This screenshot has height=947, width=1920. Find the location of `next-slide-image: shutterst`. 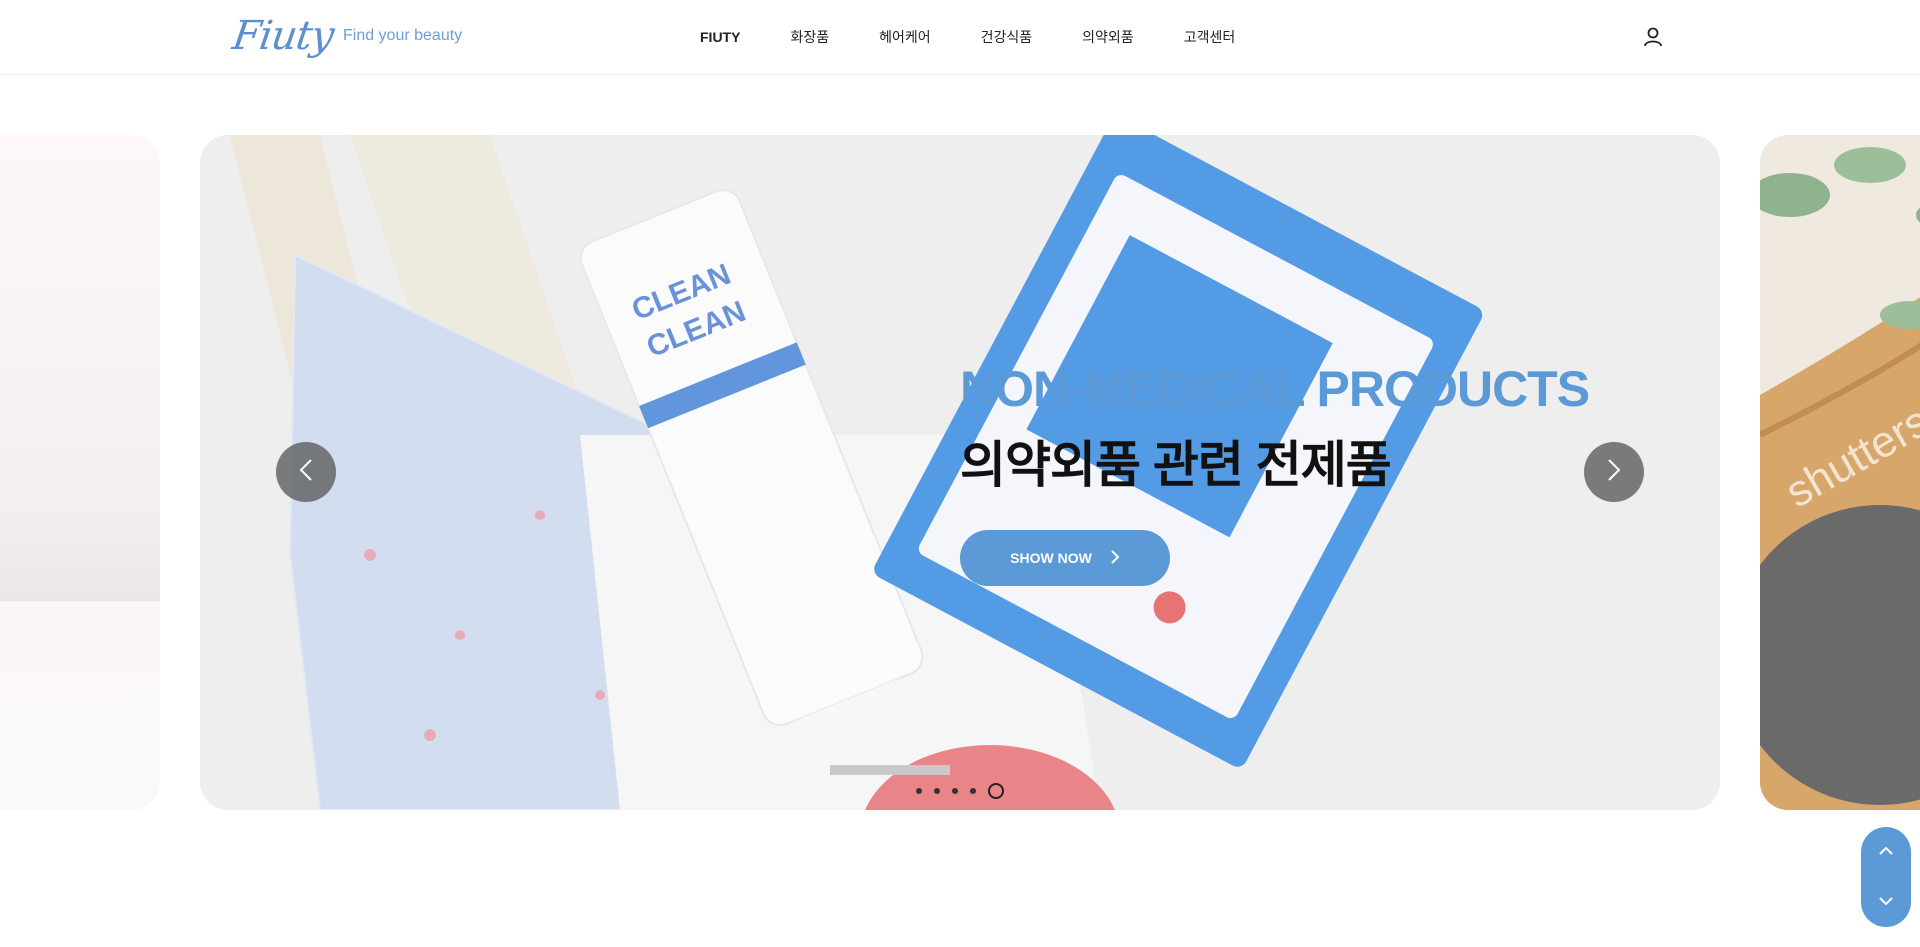

next-slide-image: shutterst is located at coordinates (1840, 472).